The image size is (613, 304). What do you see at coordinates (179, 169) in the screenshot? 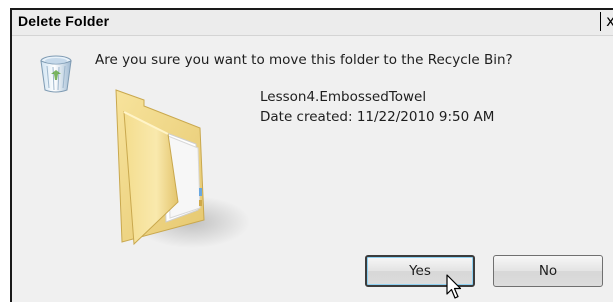
I see `folder-icon` at bounding box center [179, 169].